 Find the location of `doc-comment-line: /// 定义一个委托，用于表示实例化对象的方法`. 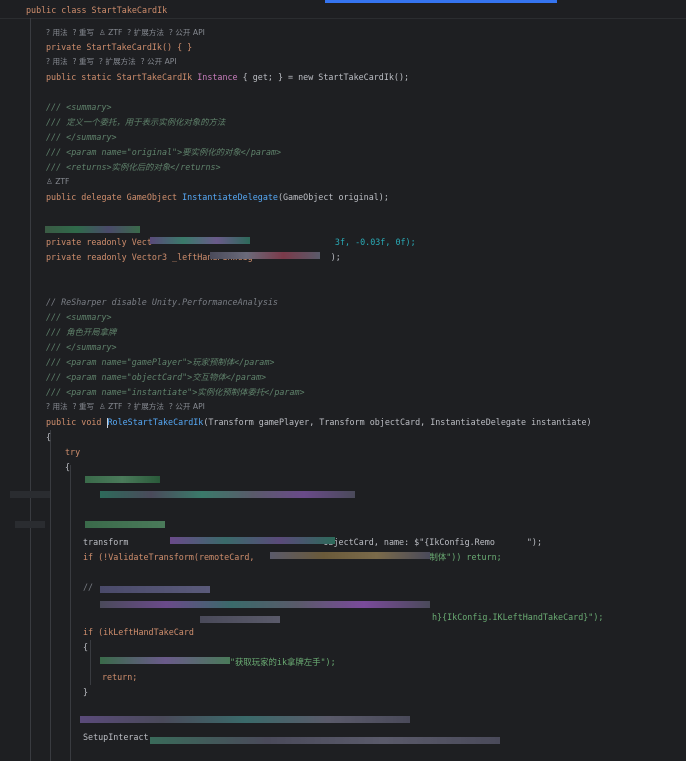

doc-comment-line: /// 定义一个委托，用于表示实例化对象的方法 is located at coordinates (135, 122).